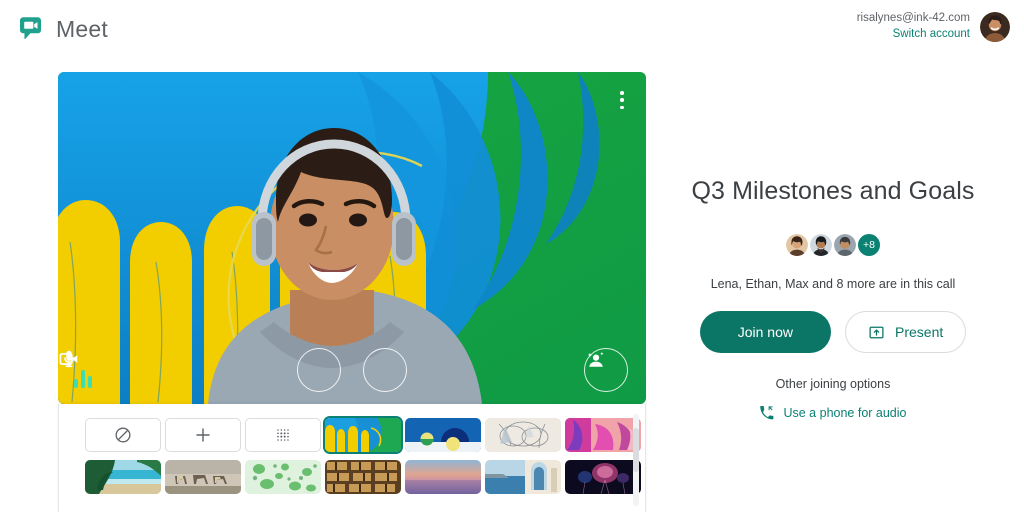 The height and width of the screenshot is (512, 1024). Describe the element at coordinates (913, 26) in the screenshot. I see `account-text: risalynes@ink-42.com Switch account` at that location.